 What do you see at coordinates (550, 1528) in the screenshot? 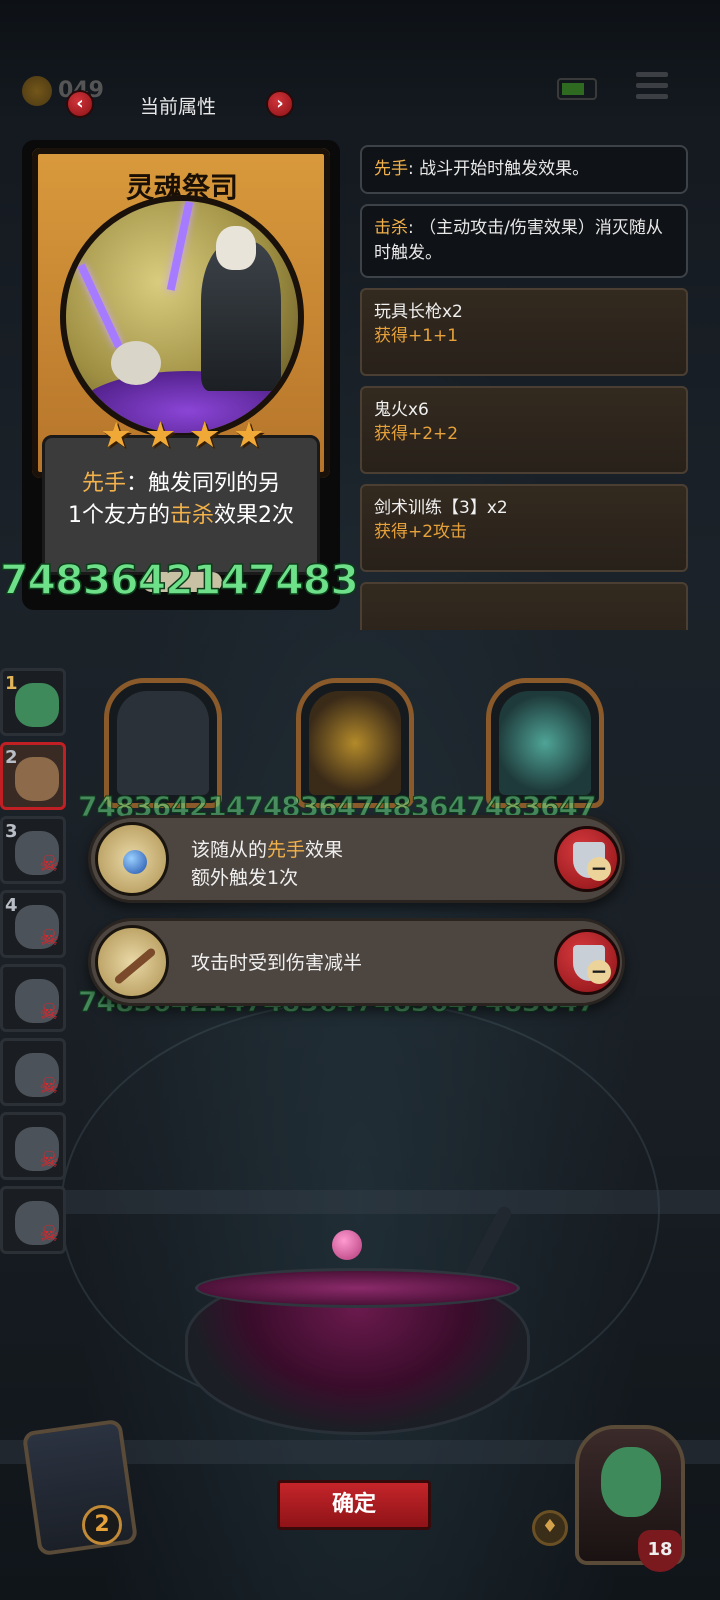
I see `bell-icon: ♦` at bounding box center [550, 1528].